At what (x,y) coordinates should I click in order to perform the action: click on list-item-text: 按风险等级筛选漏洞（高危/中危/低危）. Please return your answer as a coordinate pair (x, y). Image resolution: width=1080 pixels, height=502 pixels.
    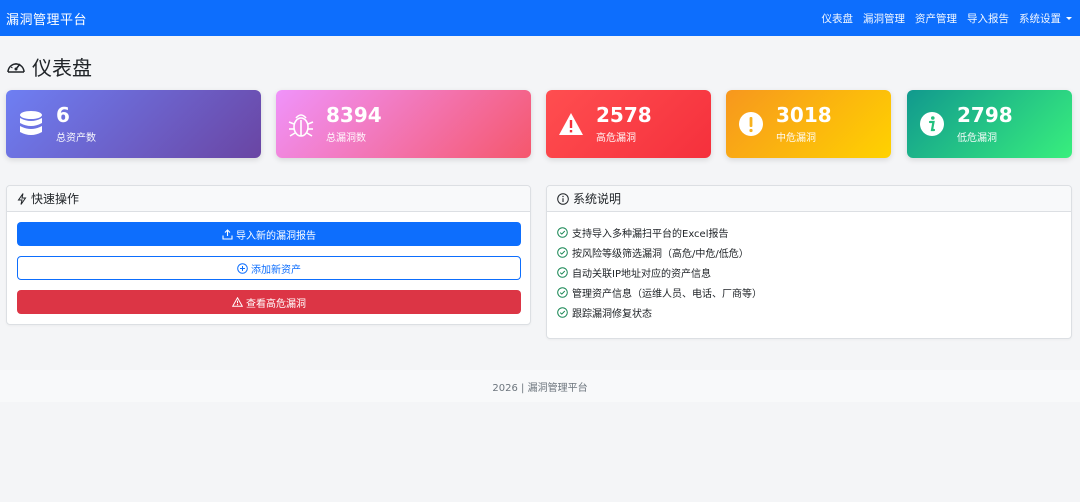
    Looking at the image, I should click on (660, 254).